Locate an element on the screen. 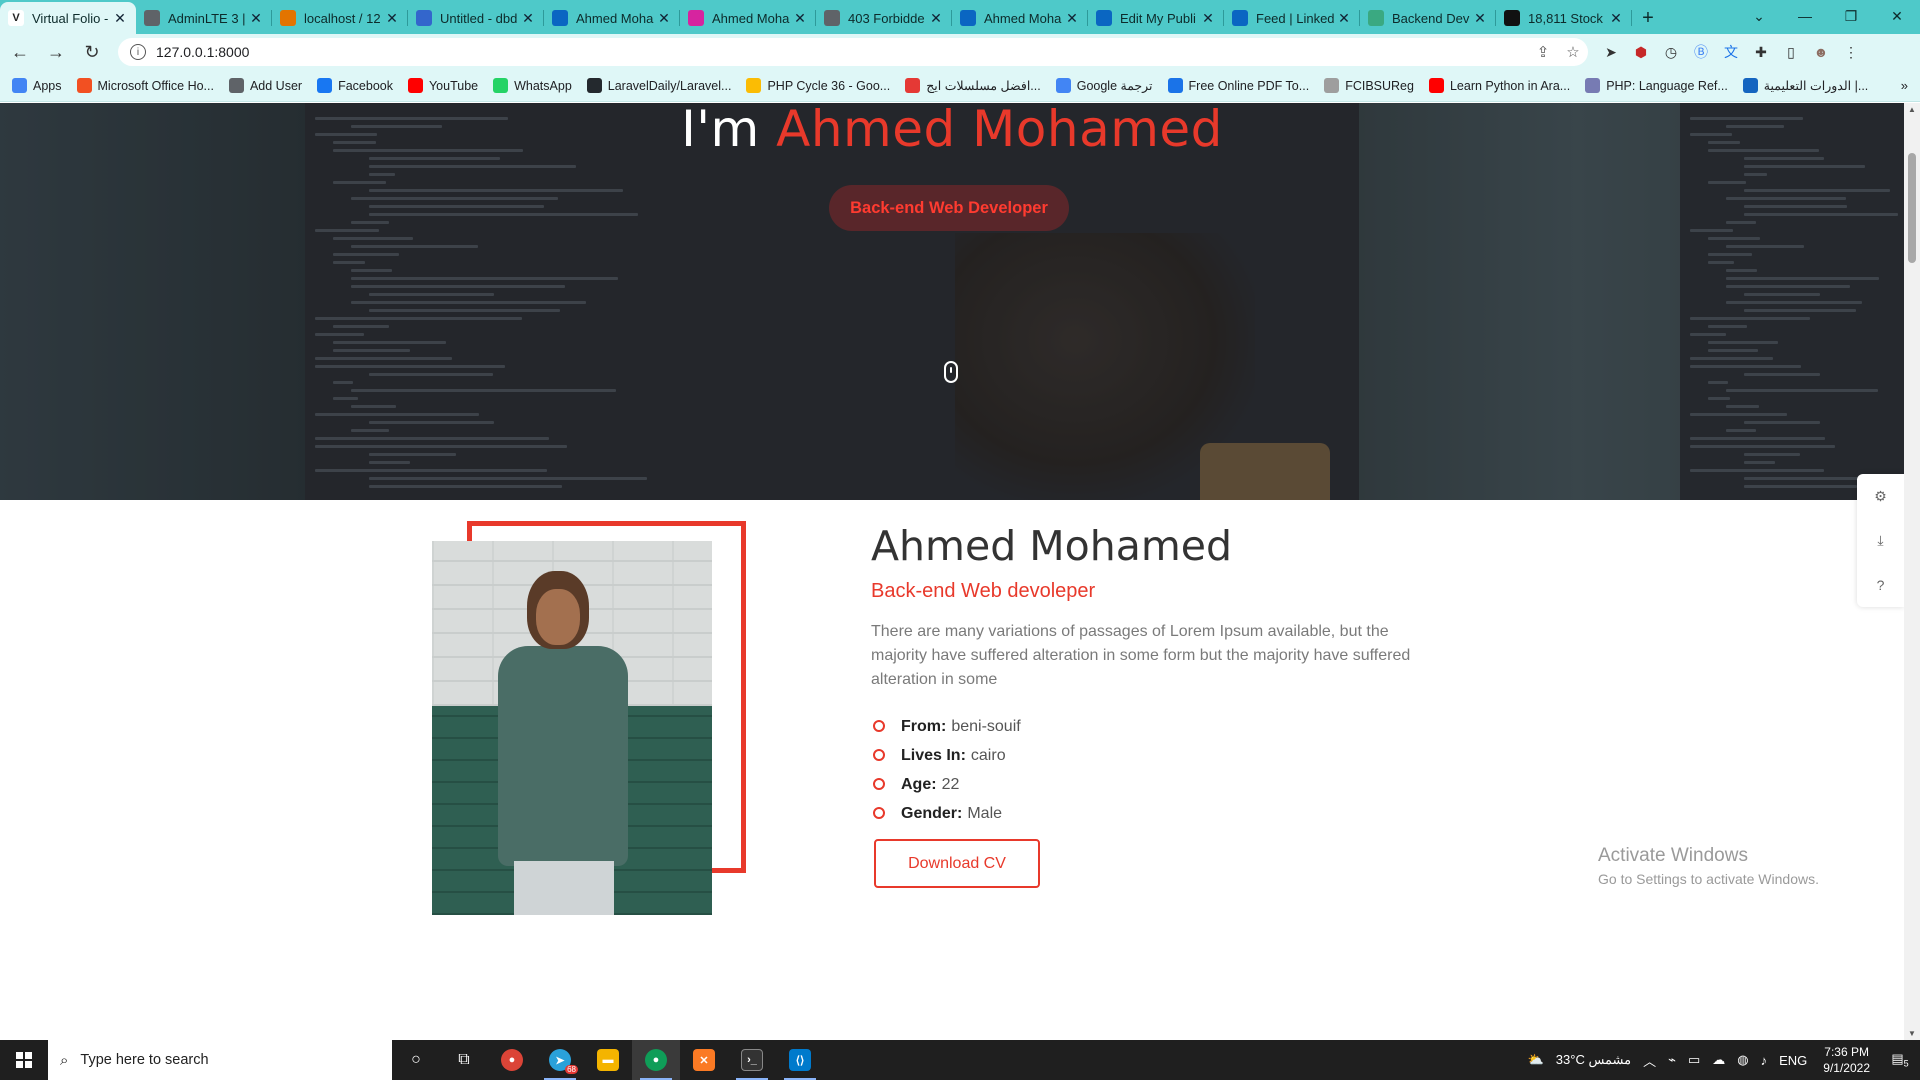 This screenshot has height=1080, width=1920. bookmark-item: Add User is located at coordinates (265, 85).